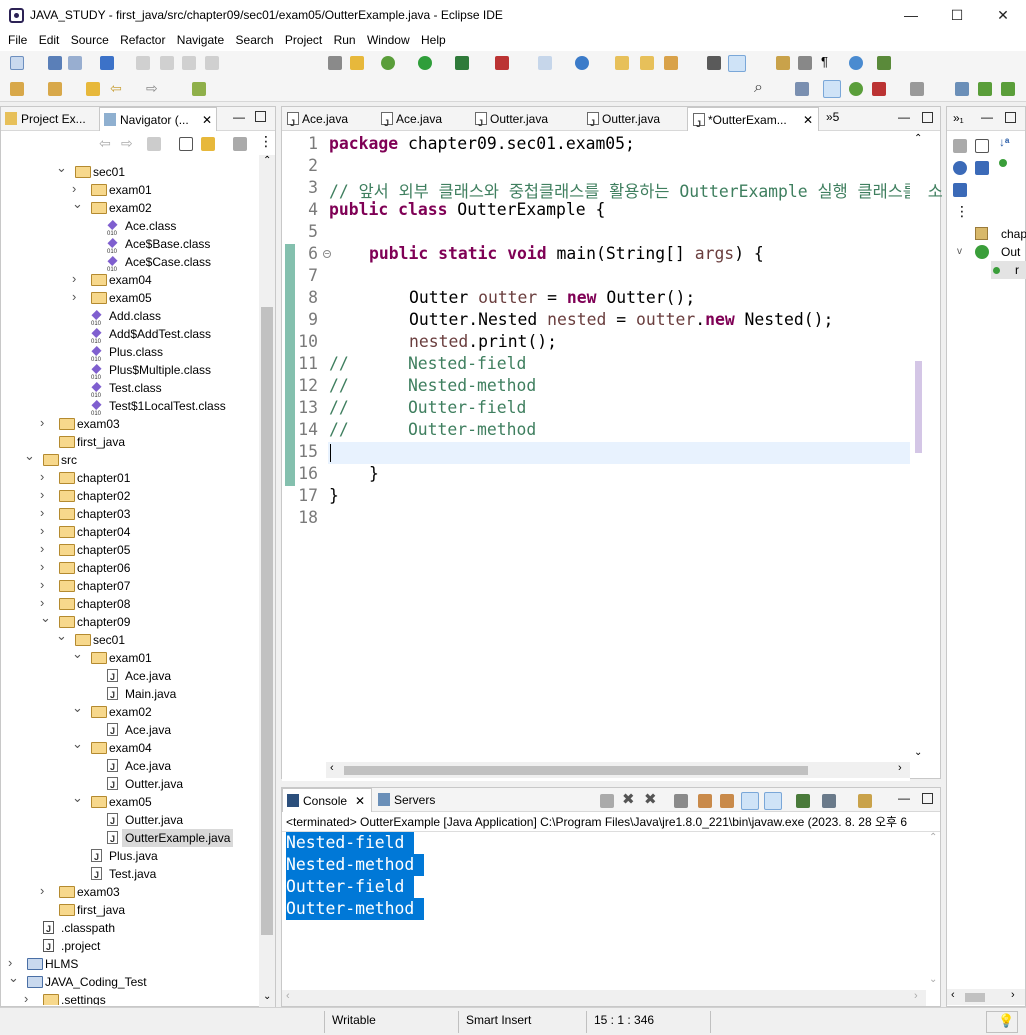 This screenshot has height=1035, width=1026. What do you see at coordinates (251, 39) in the screenshot?
I see `menu-search: Search` at bounding box center [251, 39].